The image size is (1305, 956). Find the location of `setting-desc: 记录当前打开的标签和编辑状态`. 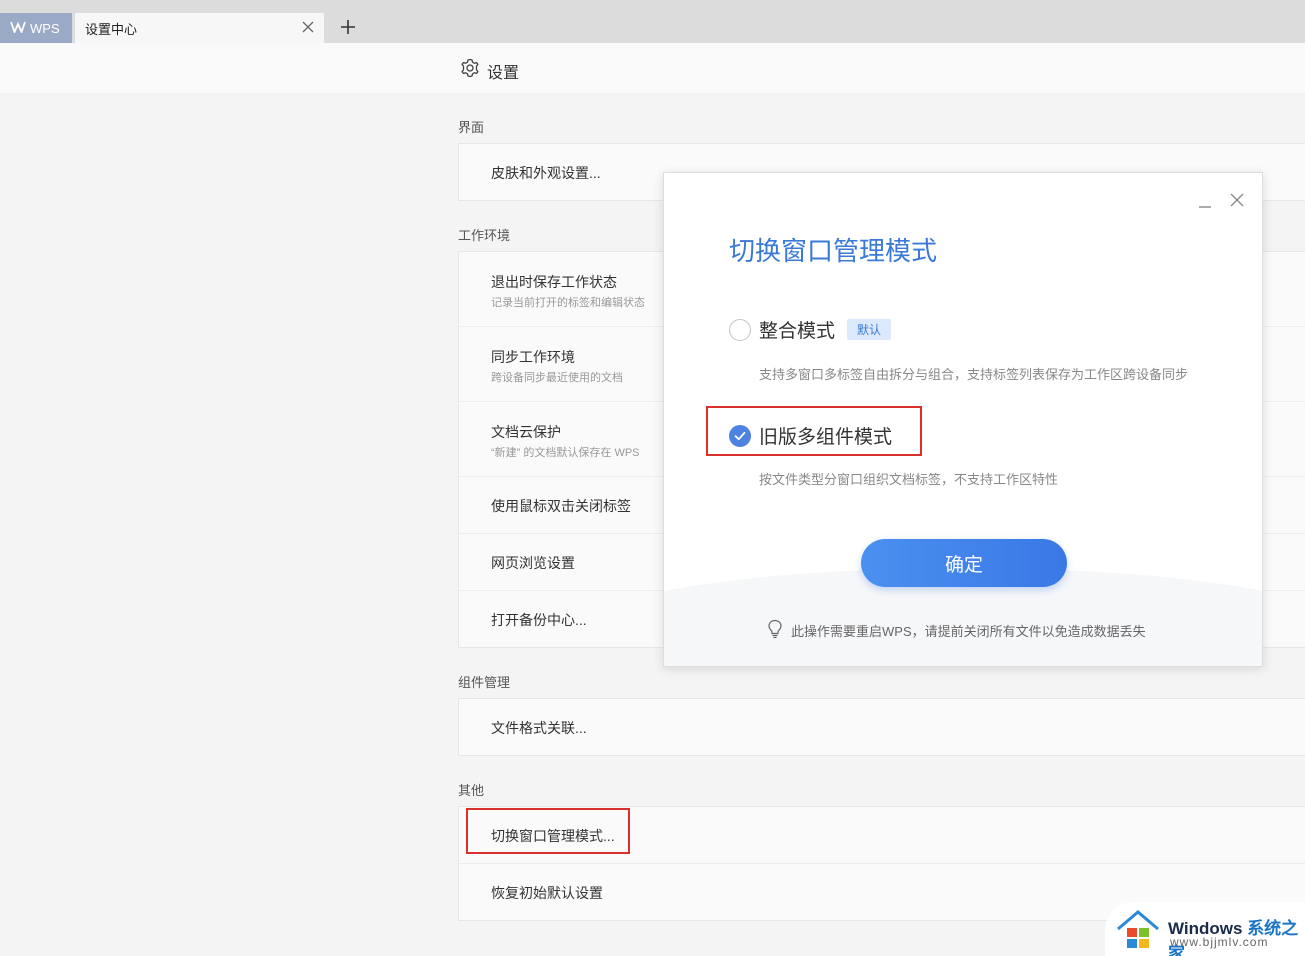

setting-desc: 记录当前打开的标签和编辑状态 is located at coordinates (568, 303).